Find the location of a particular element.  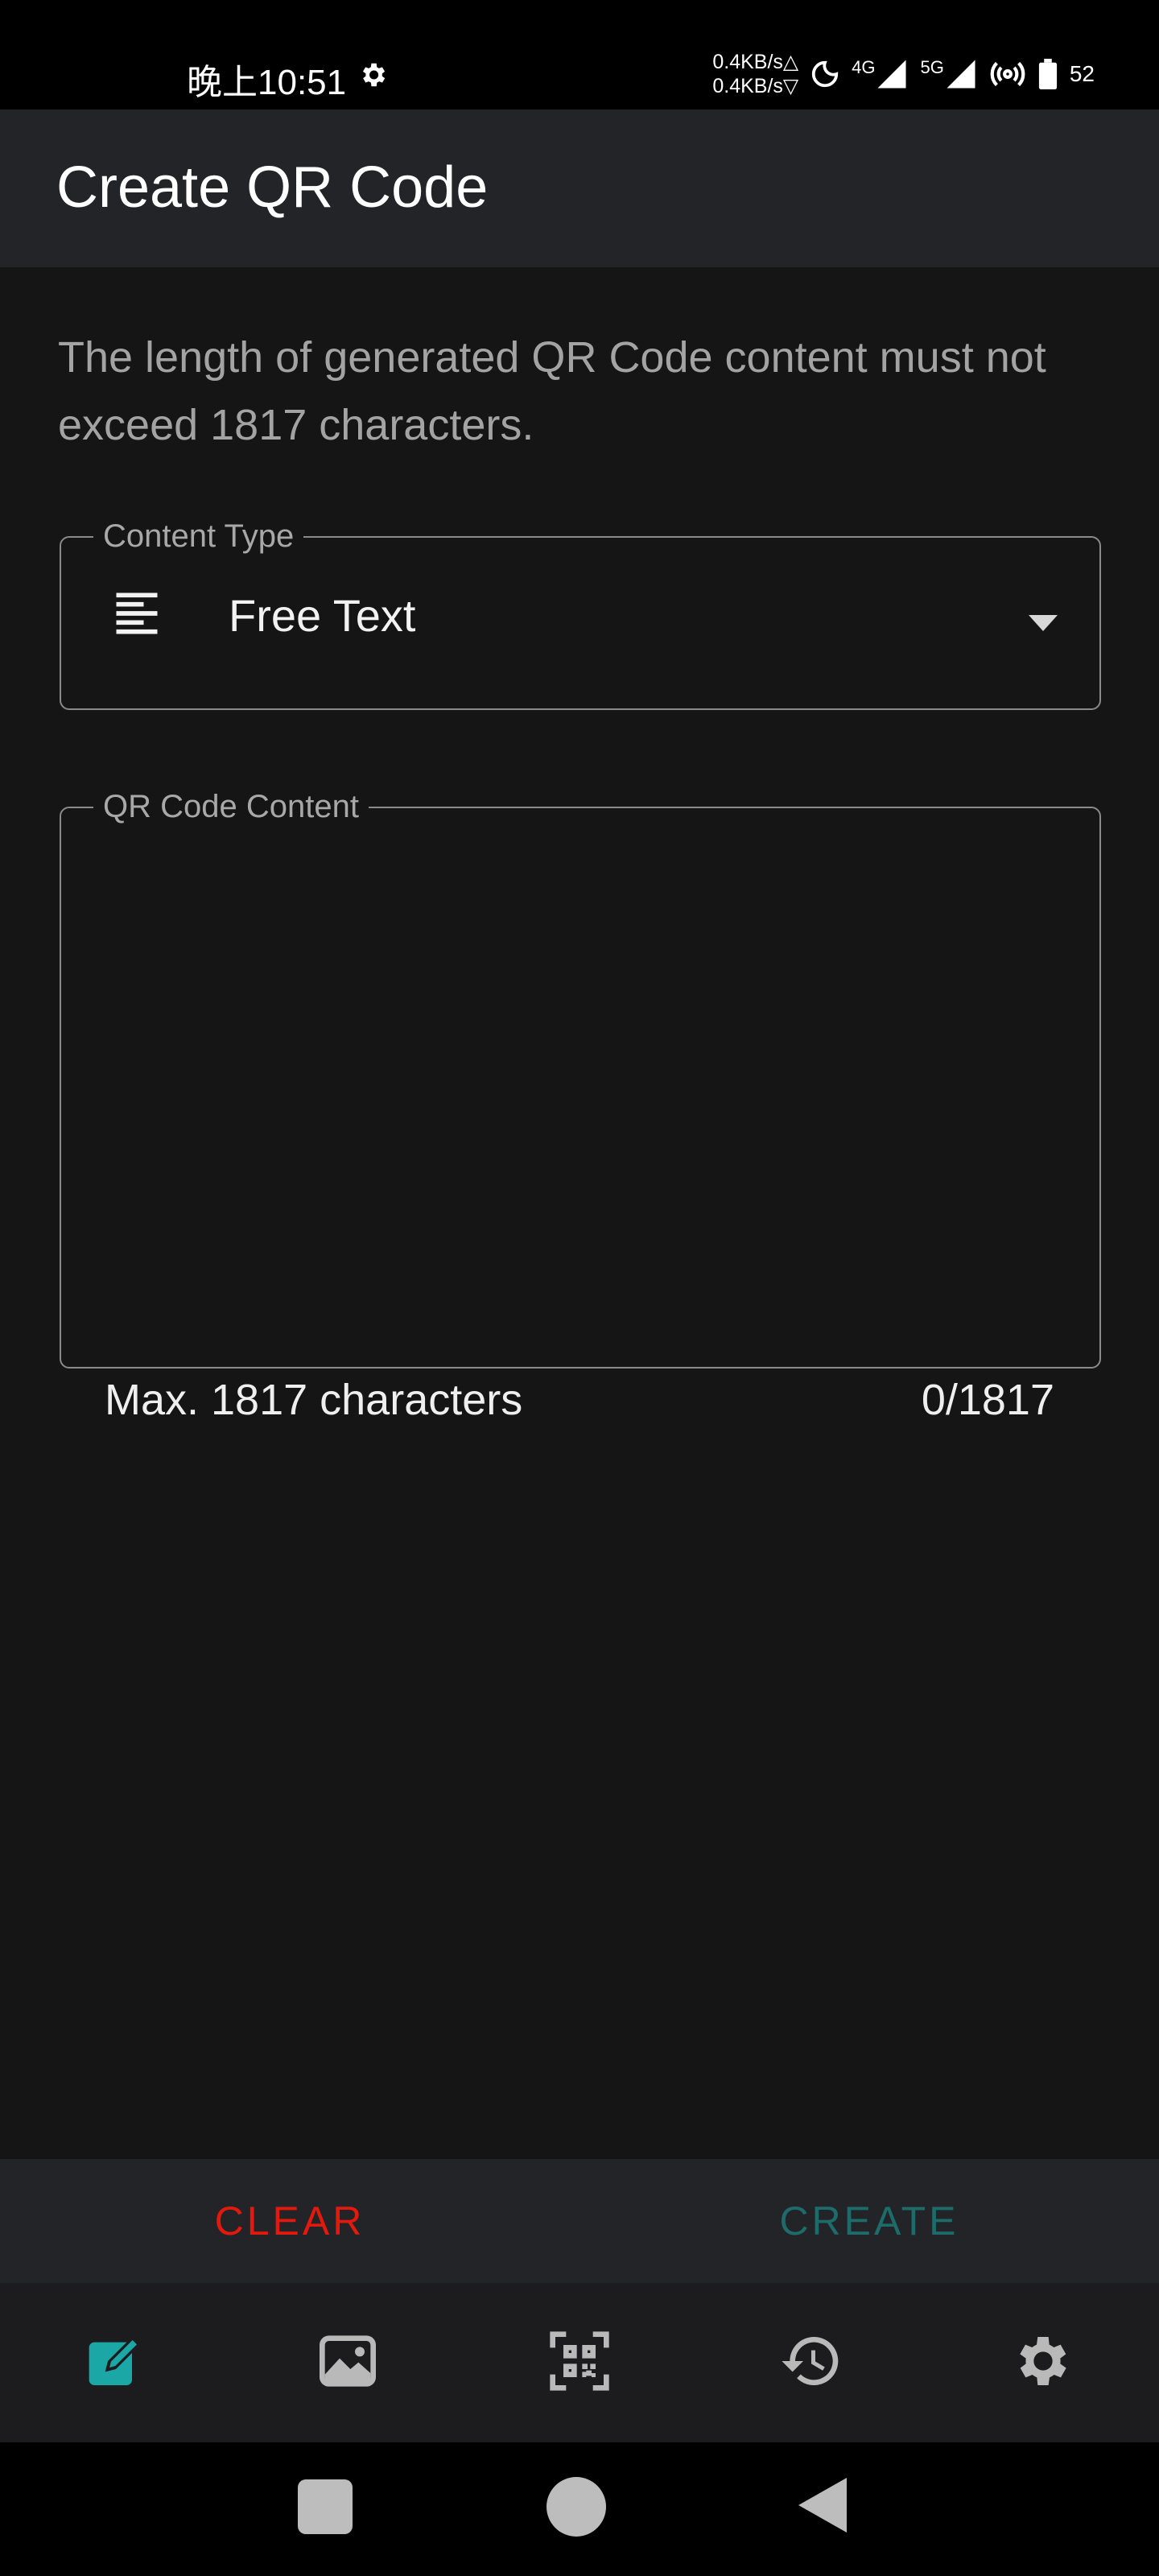

hotspot-icon is located at coordinates (1007, 74).